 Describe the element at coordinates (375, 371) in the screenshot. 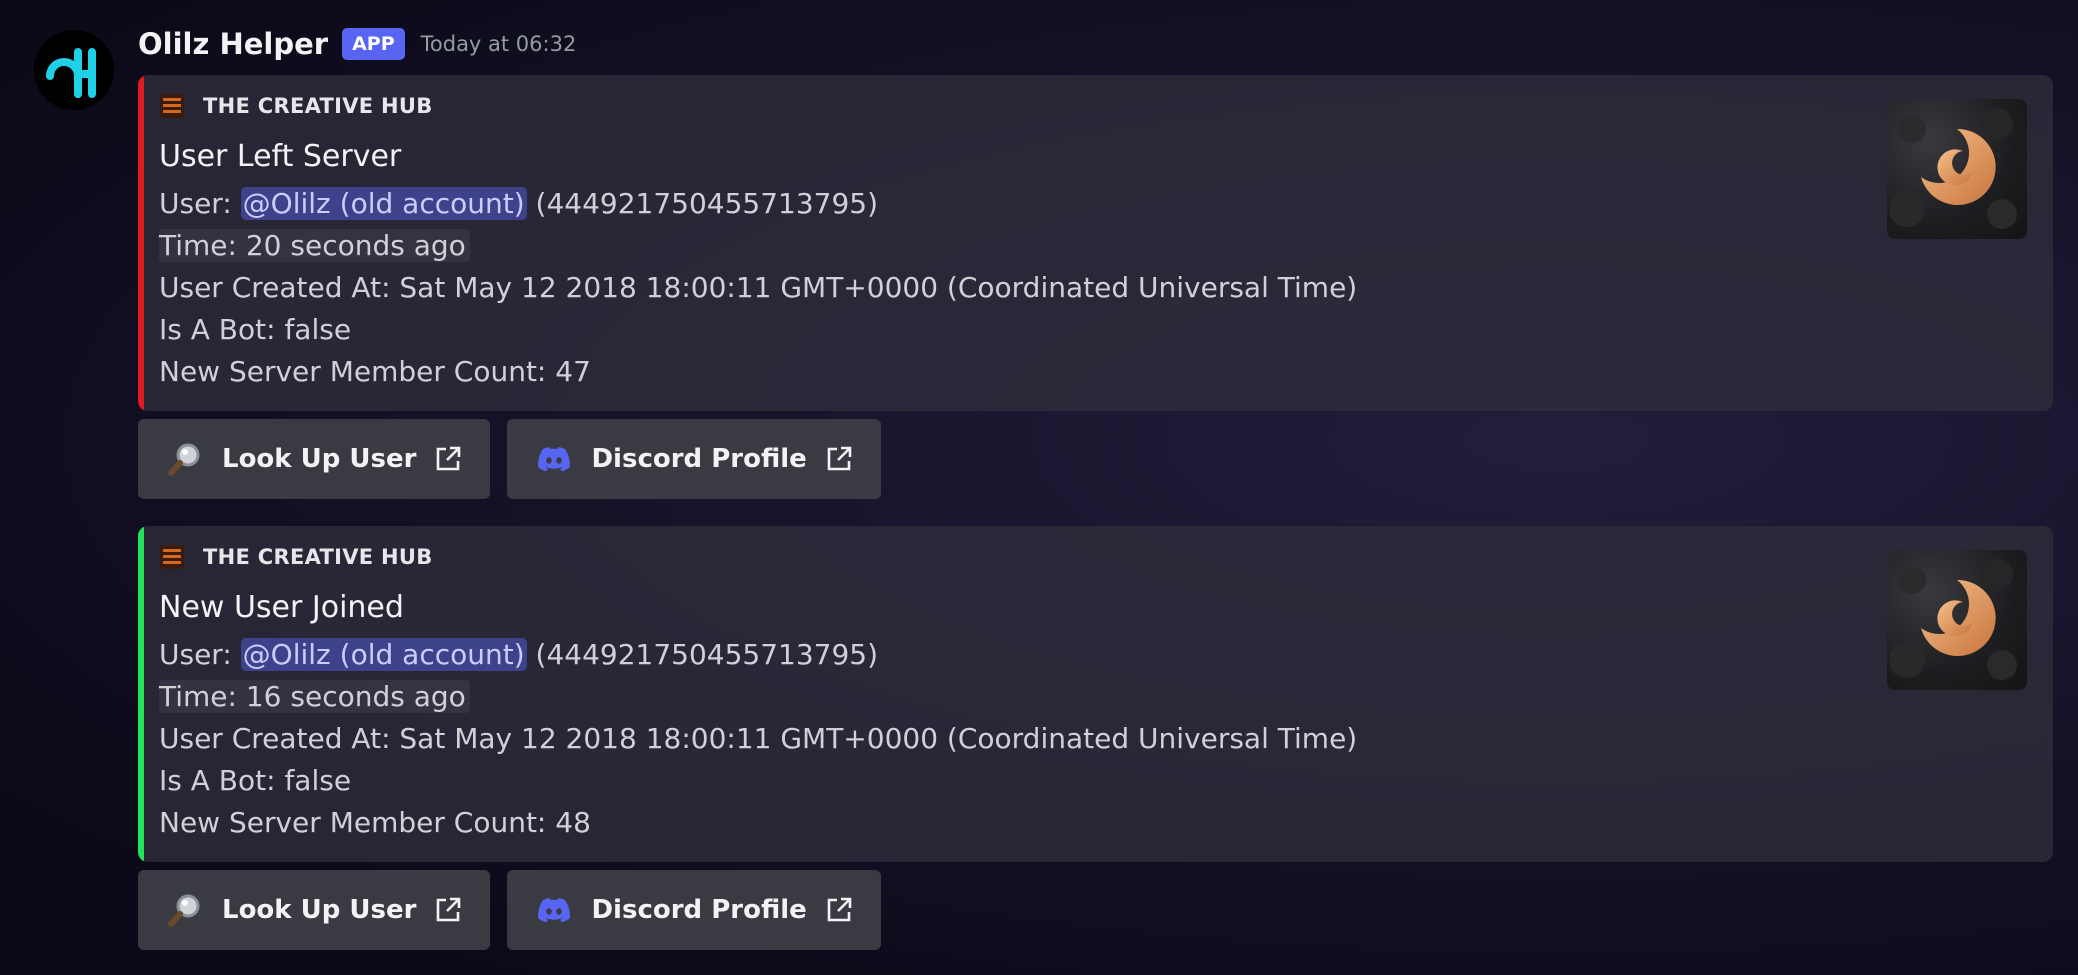

I see `field-member-count: New Server Member Count: 47` at that location.